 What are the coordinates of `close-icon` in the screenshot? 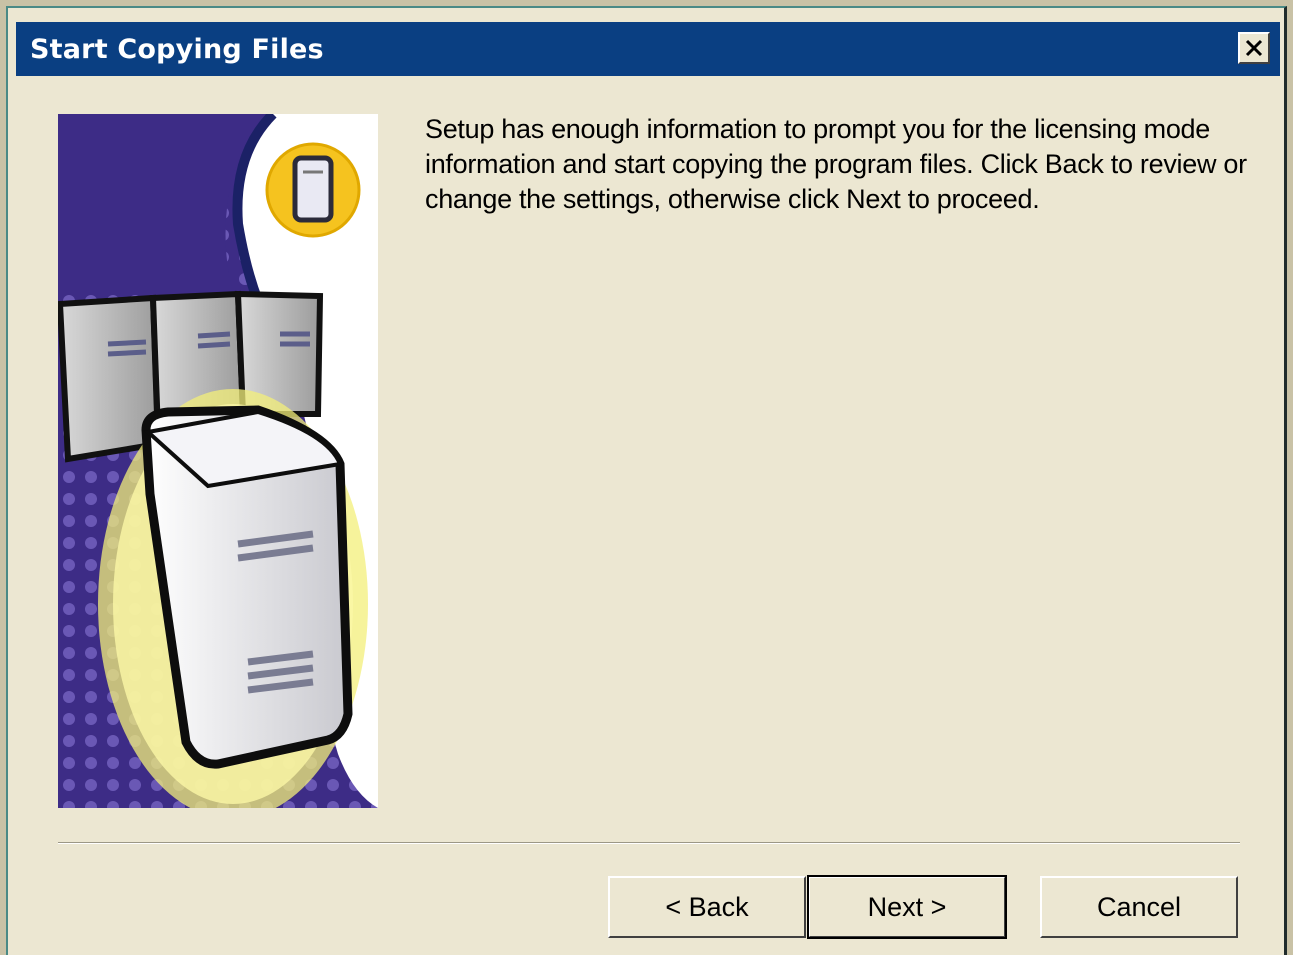 It's located at (1254, 48).